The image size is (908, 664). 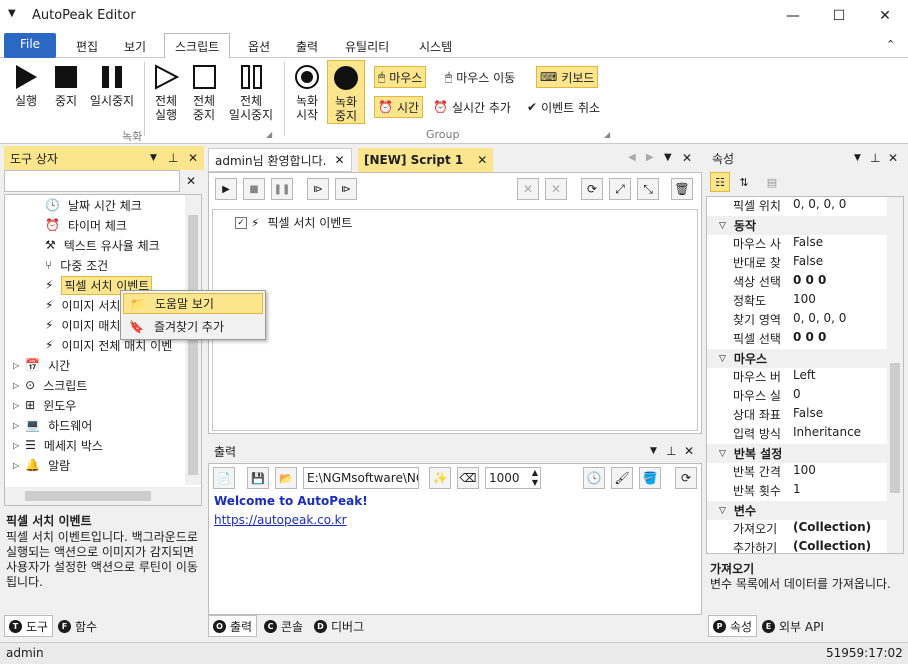 I want to click on property-row: 마우스 사 False, so click(x=797, y=244).